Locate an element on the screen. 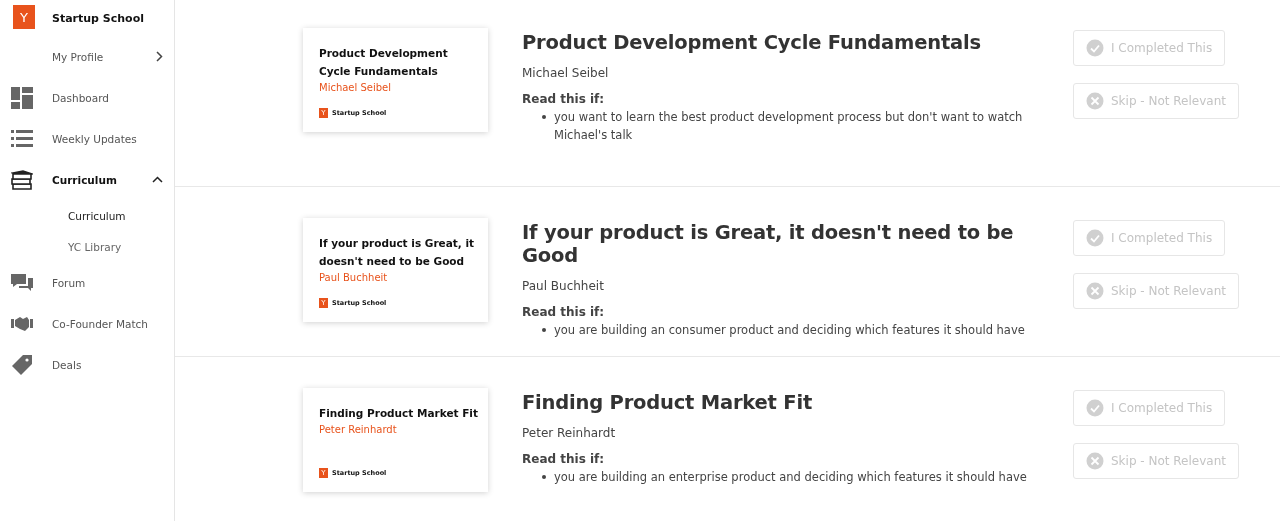 Image resolution: width=1280 pixels, height=521 pixels. card-author: Peter Reinhardt is located at coordinates (358, 429).